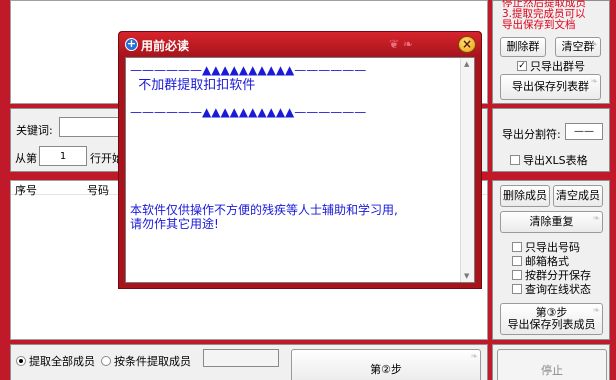  I want to click on dialog-disclaimer-line-2: 请勿作其它用途!, so click(174, 224).